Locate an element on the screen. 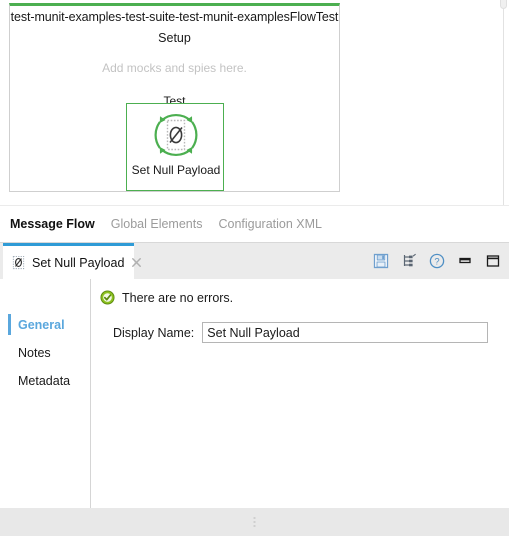 The width and height of the screenshot is (509, 536). save-icon is located at coordinates (381, 261).